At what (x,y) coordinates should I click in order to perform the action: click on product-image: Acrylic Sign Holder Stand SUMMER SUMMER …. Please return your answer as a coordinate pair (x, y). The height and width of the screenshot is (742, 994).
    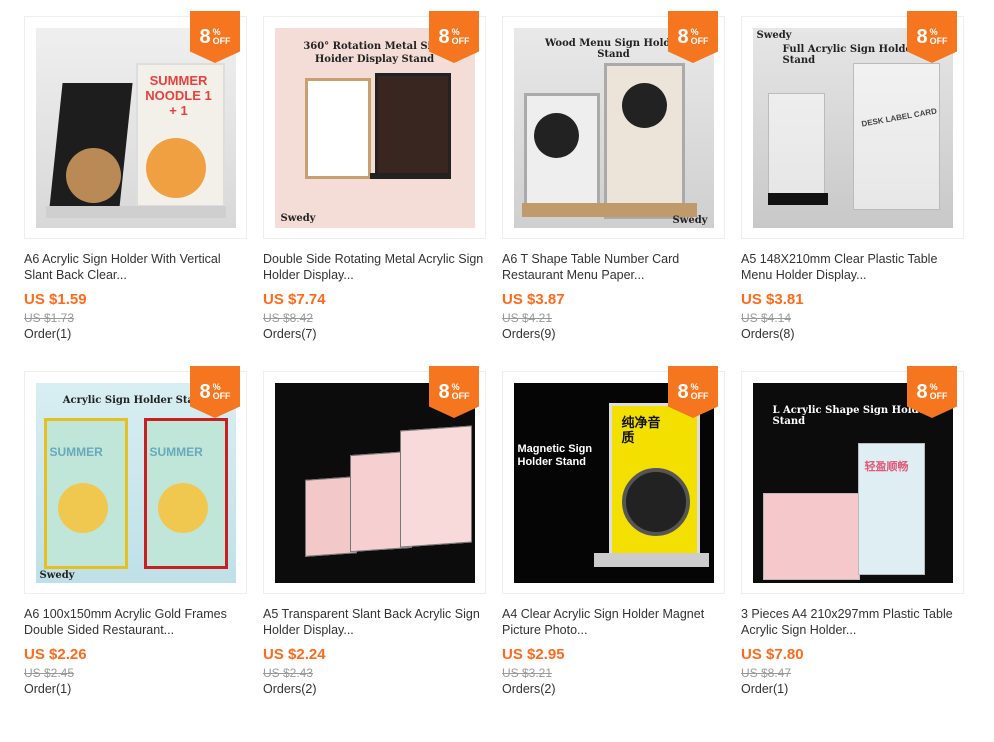
    Looking at the image, I should click on (135, 480).